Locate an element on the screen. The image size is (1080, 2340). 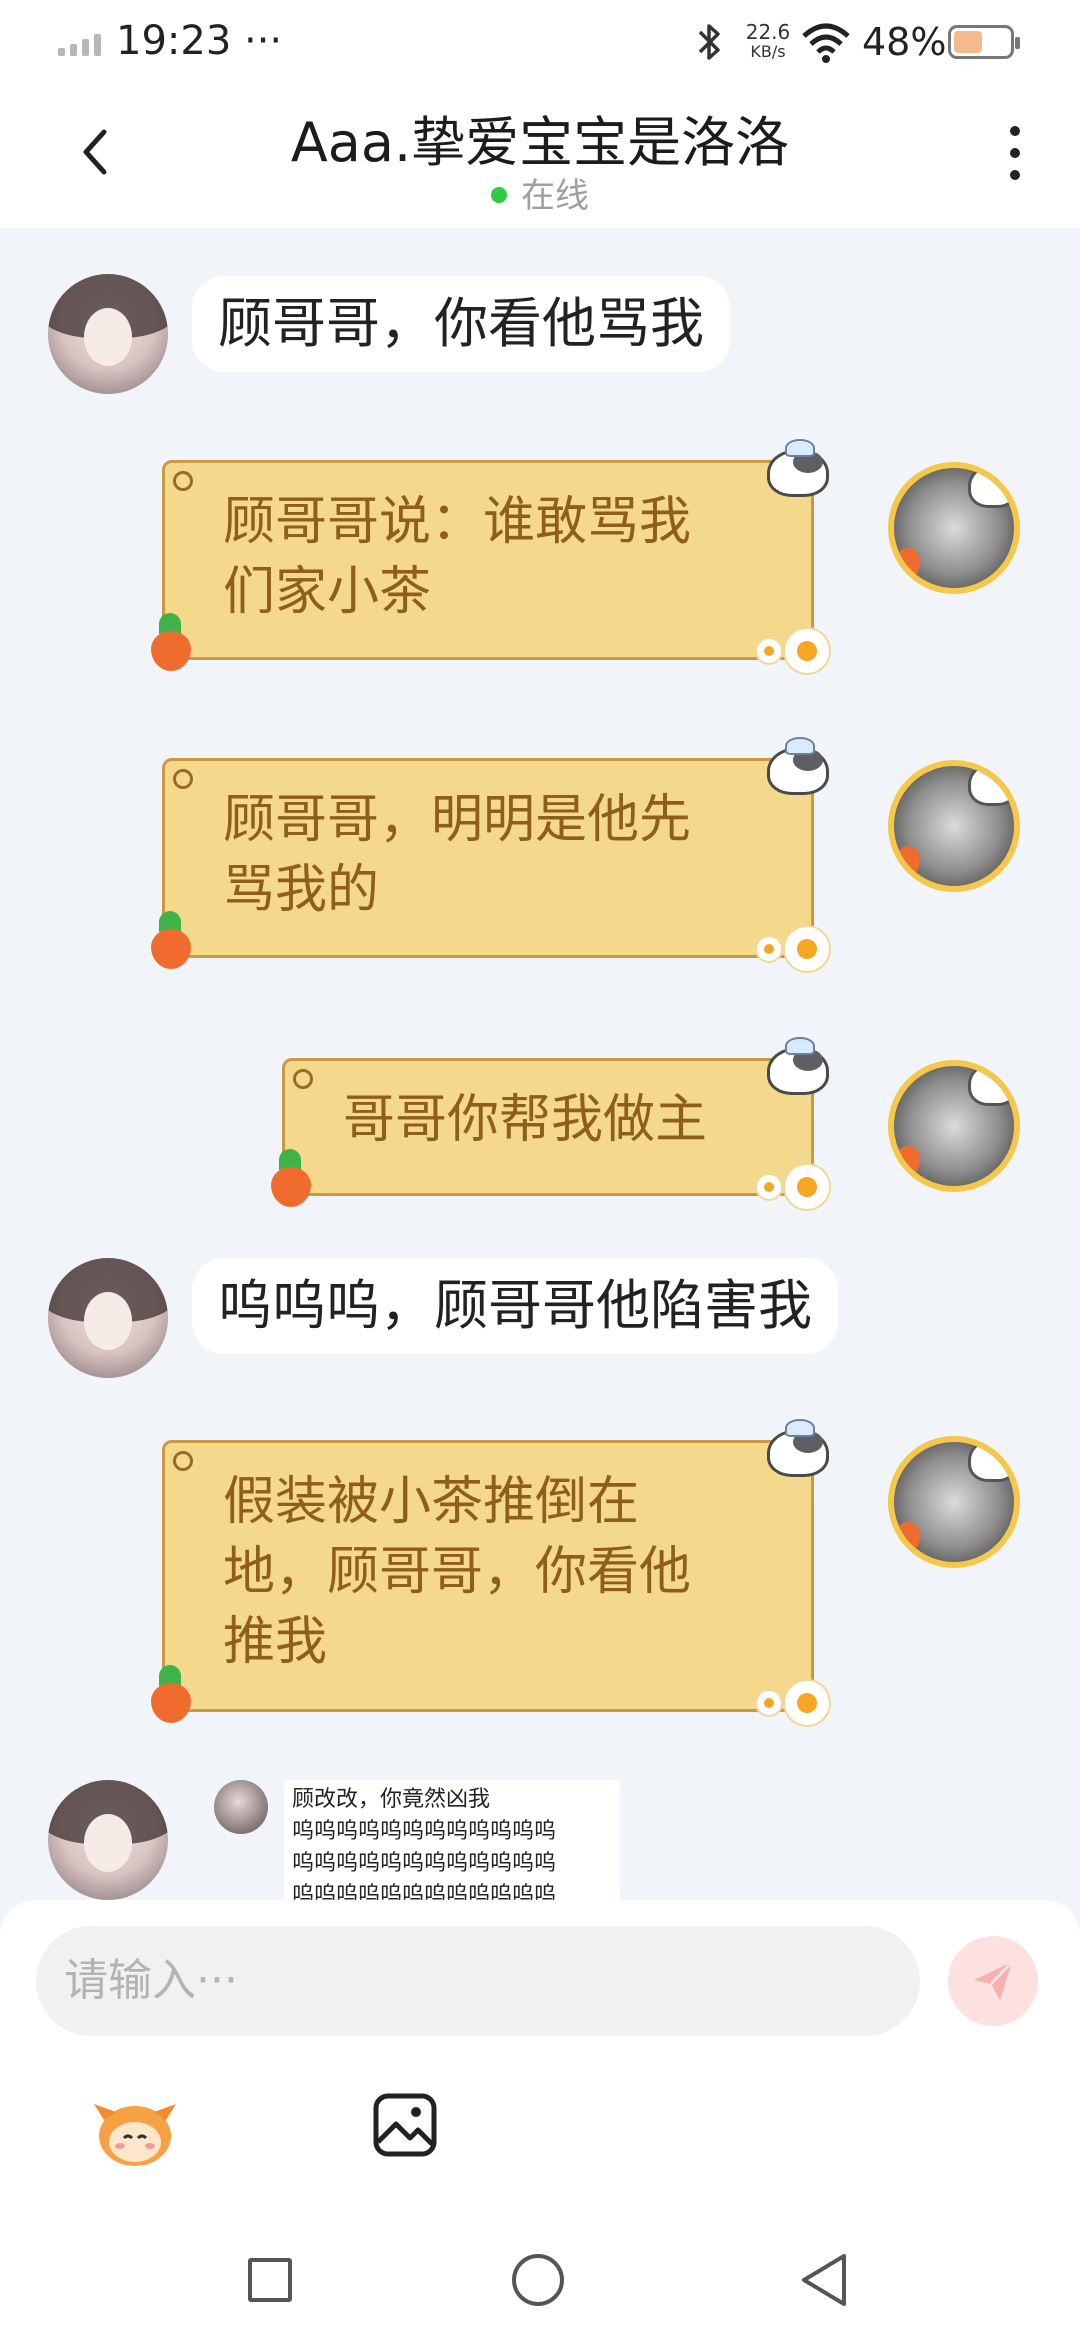
message-bubble: 顾哥哥，明明是他先 骂我的 is located at coordinates (490, 854).